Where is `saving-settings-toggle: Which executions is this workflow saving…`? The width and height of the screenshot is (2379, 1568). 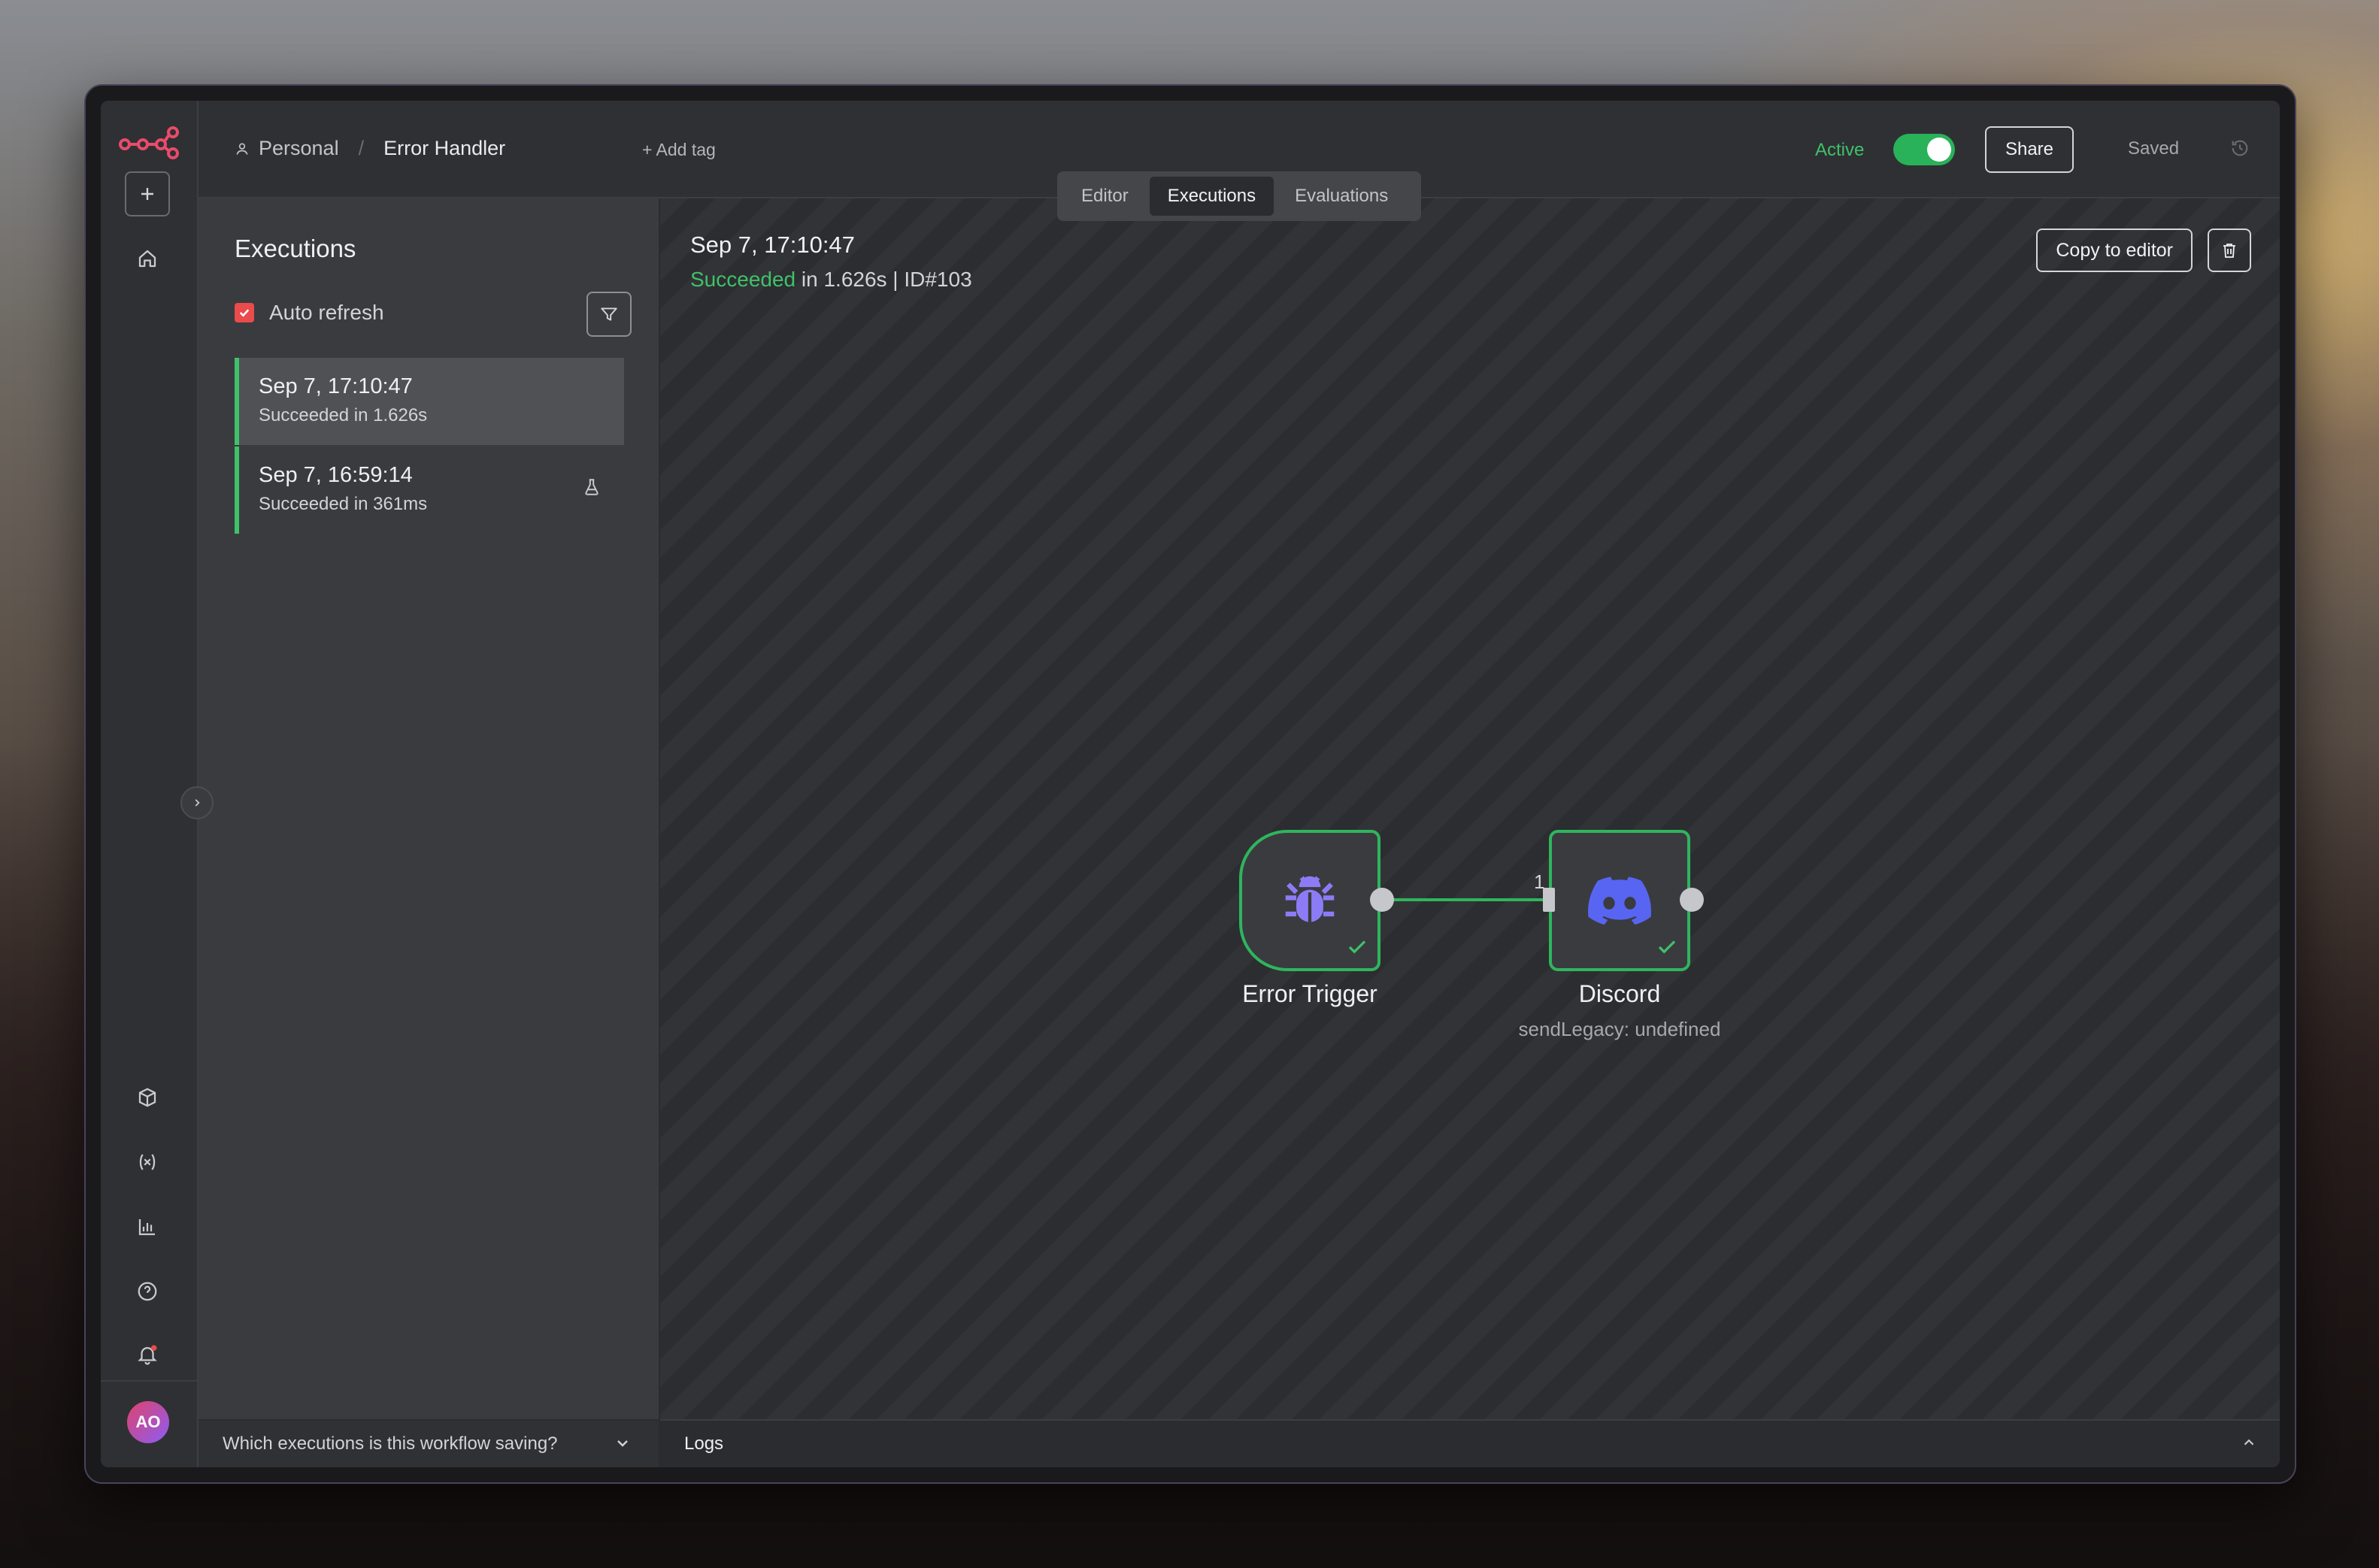
saving-settings-toggle: Which executions is this workflow saving… is located at coordinates (429, 1443).